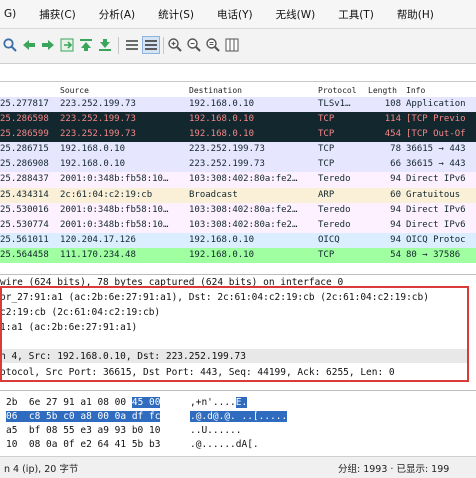 This screenshot has width=476, height=478. I want to click on packet-source: 120.204.17.126, so click(98, 239).